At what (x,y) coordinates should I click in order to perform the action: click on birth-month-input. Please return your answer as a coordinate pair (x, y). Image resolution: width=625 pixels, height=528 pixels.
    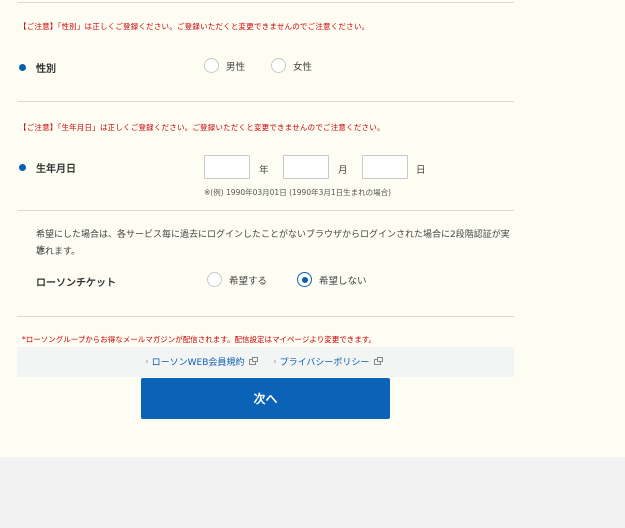
    Looking at the image, I should click on (306, 167).